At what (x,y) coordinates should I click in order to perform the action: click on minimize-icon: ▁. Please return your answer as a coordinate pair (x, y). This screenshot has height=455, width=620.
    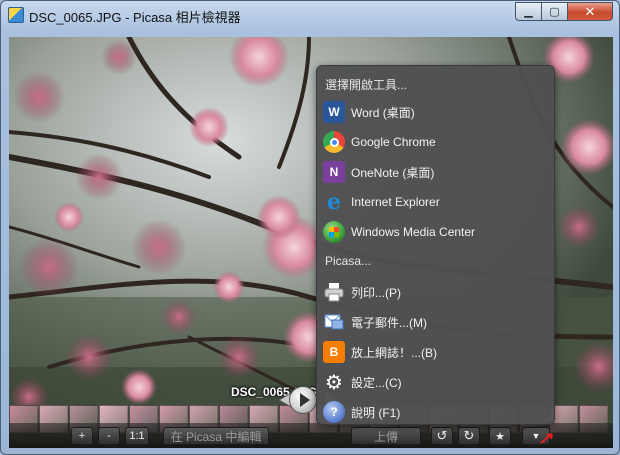
    Looking at the image, I should click on (528, 12).